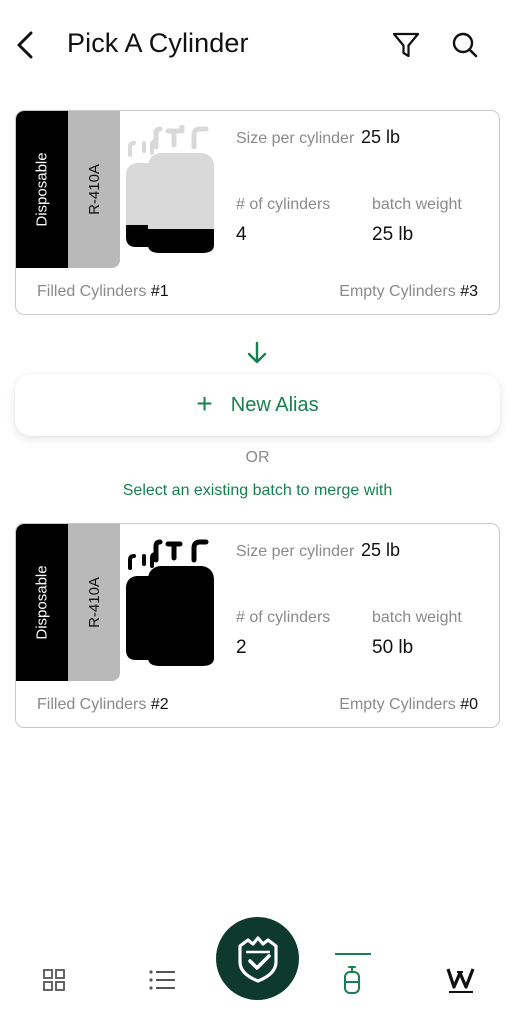 This screenshot has width=515, height=1024. I want to click on merge-instruction-text: Select an existing batch to merge with, so click(257, 490).